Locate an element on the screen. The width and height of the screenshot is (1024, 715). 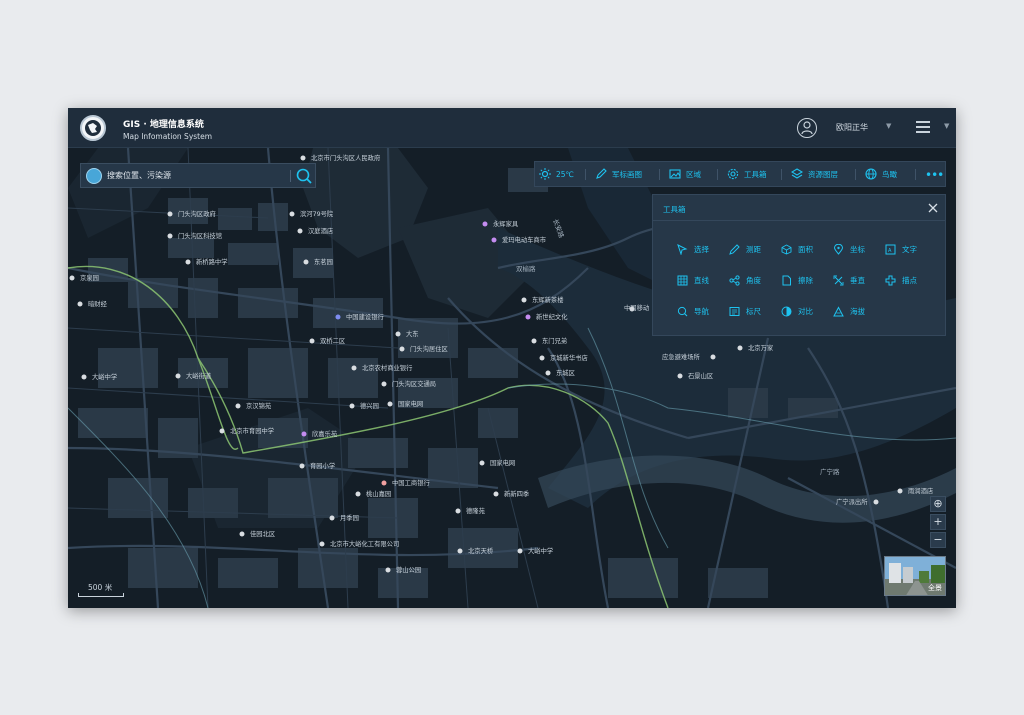
map-scale: 500 米 is located at coordinates (101, 589).